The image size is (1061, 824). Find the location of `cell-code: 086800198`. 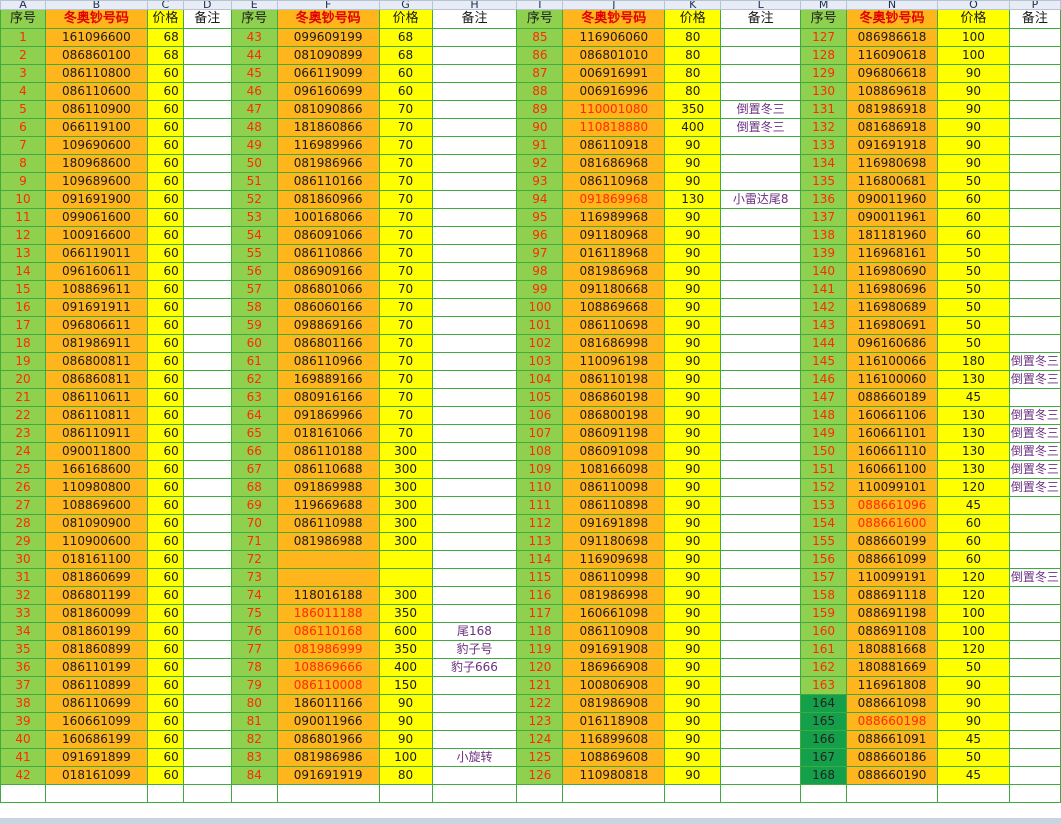

cell-code: 086800198 is located at coordinates (614, 415).